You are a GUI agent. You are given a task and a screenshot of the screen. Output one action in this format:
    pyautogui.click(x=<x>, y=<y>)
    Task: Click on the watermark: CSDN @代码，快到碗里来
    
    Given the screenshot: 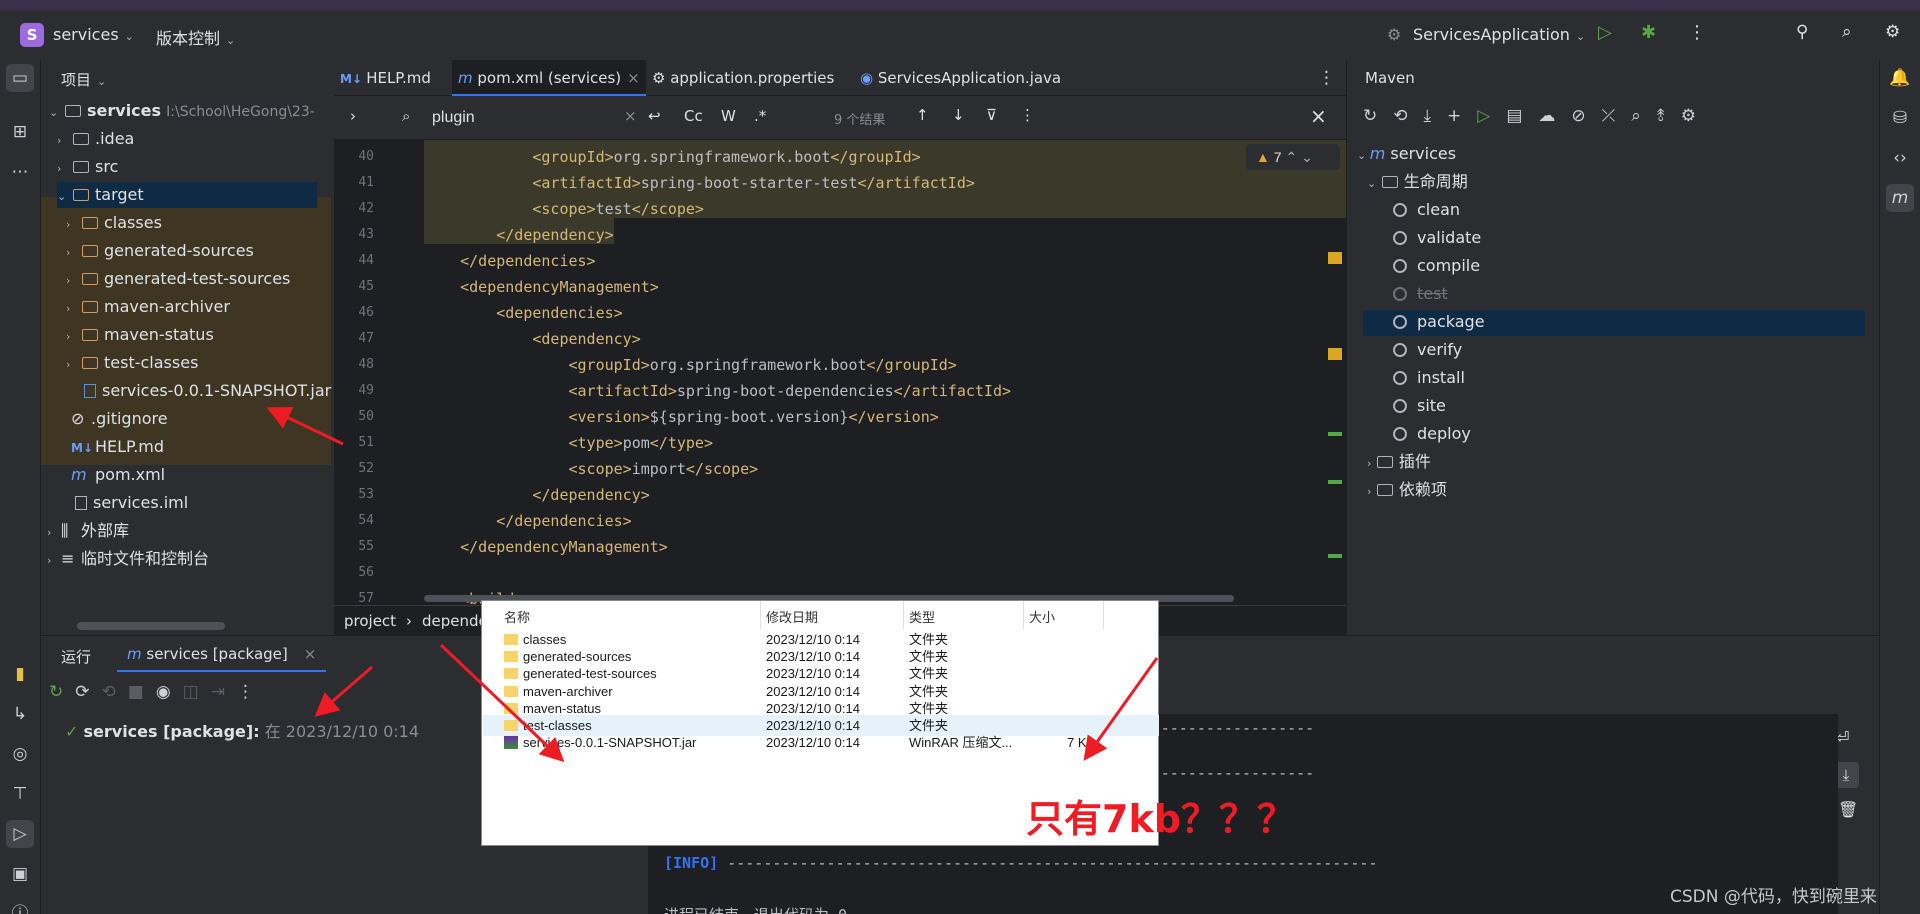 What is the action you would take?
    pyautogui.click(x=1773, y=897)
    